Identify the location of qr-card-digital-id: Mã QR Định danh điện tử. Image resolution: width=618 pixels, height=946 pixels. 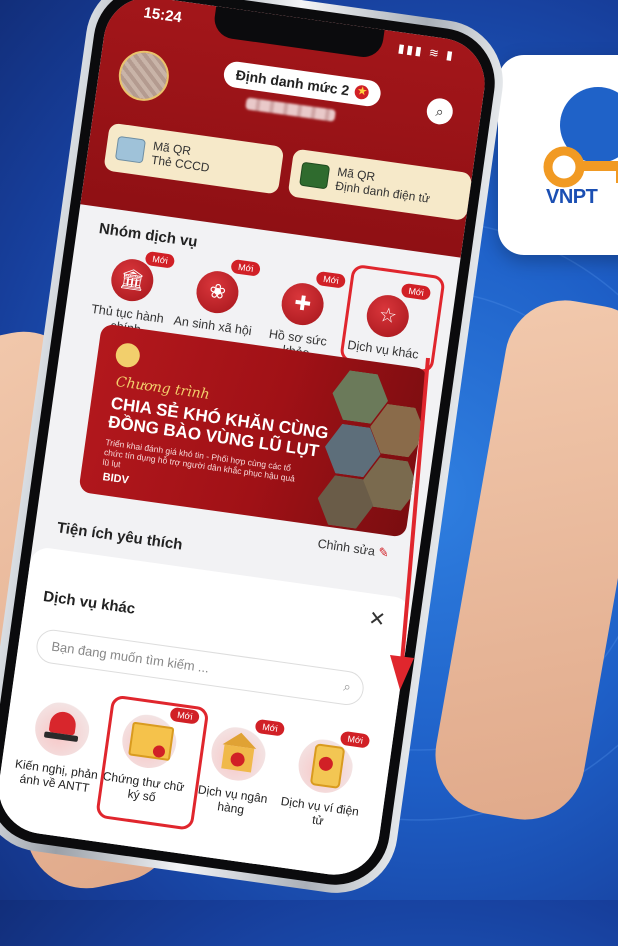
(380, 185).